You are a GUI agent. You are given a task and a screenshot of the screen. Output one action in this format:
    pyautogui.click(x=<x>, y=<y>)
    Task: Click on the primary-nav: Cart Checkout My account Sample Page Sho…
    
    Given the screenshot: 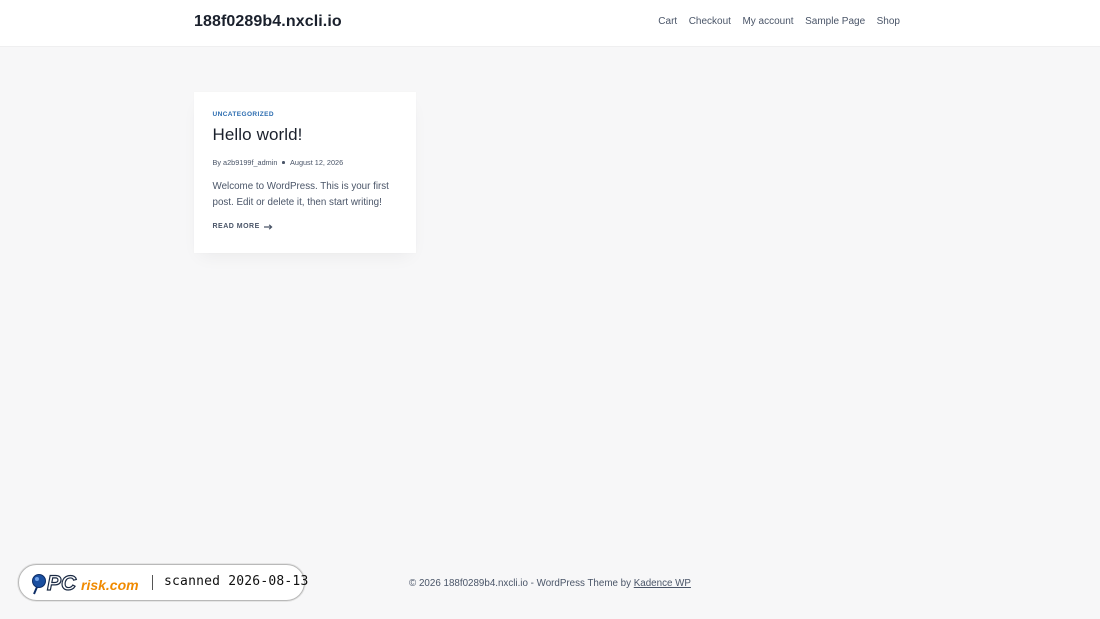 What is the action you would take?
    pyautogui.click(x=773, y=21)
    